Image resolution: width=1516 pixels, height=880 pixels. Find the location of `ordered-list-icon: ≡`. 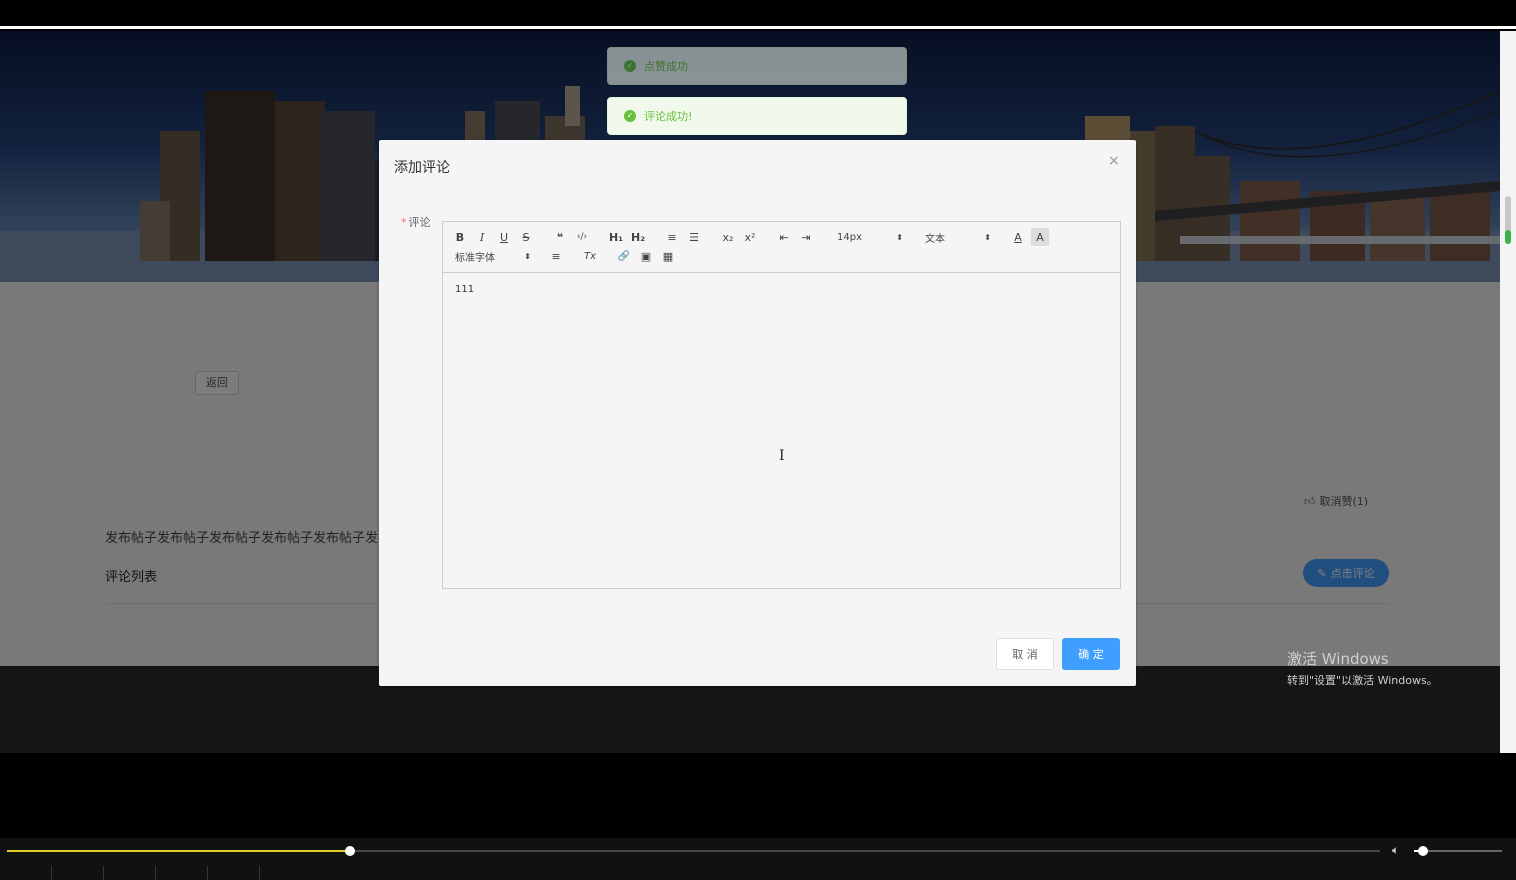

ordered-list-icon: ≡ is located at coordinates (672, 237).